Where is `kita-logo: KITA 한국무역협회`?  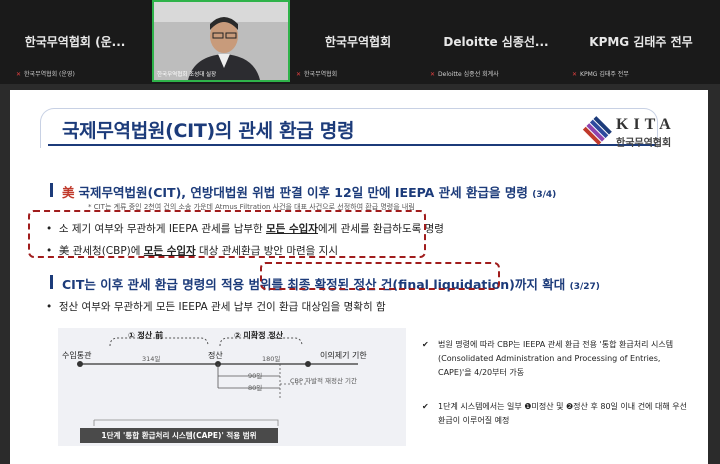
kita-logo: KITA 한국무역협회 is located at coordinates (642, 132).